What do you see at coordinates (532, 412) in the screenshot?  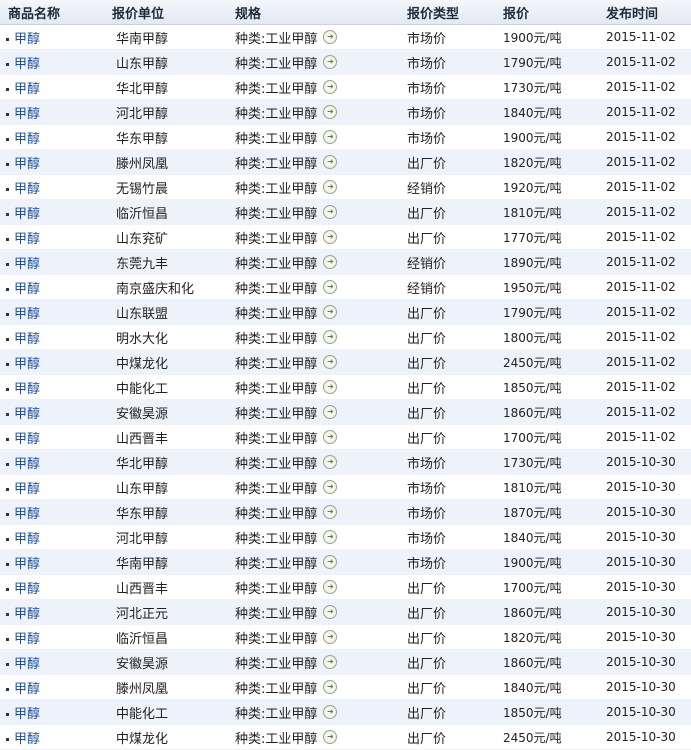 I see `price-cell: 1860元/吨` at bounding box center [532, 412].